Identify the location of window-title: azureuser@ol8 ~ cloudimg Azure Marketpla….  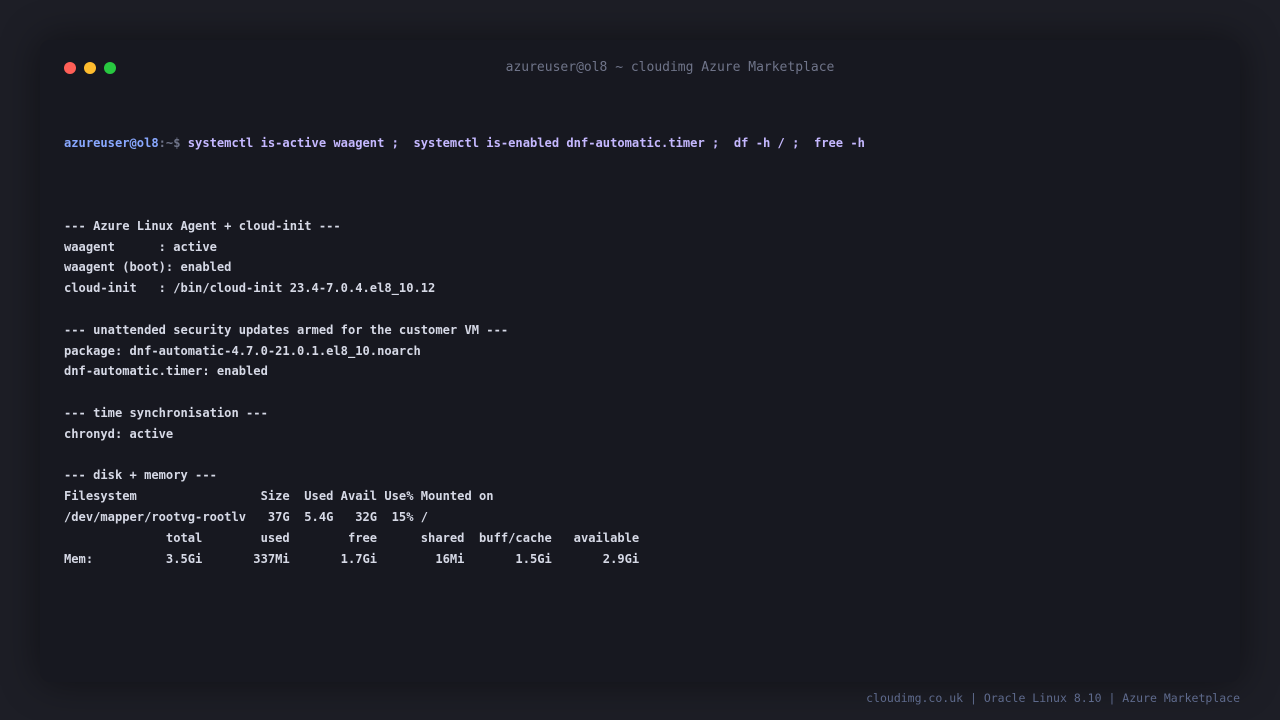
(670, 67).